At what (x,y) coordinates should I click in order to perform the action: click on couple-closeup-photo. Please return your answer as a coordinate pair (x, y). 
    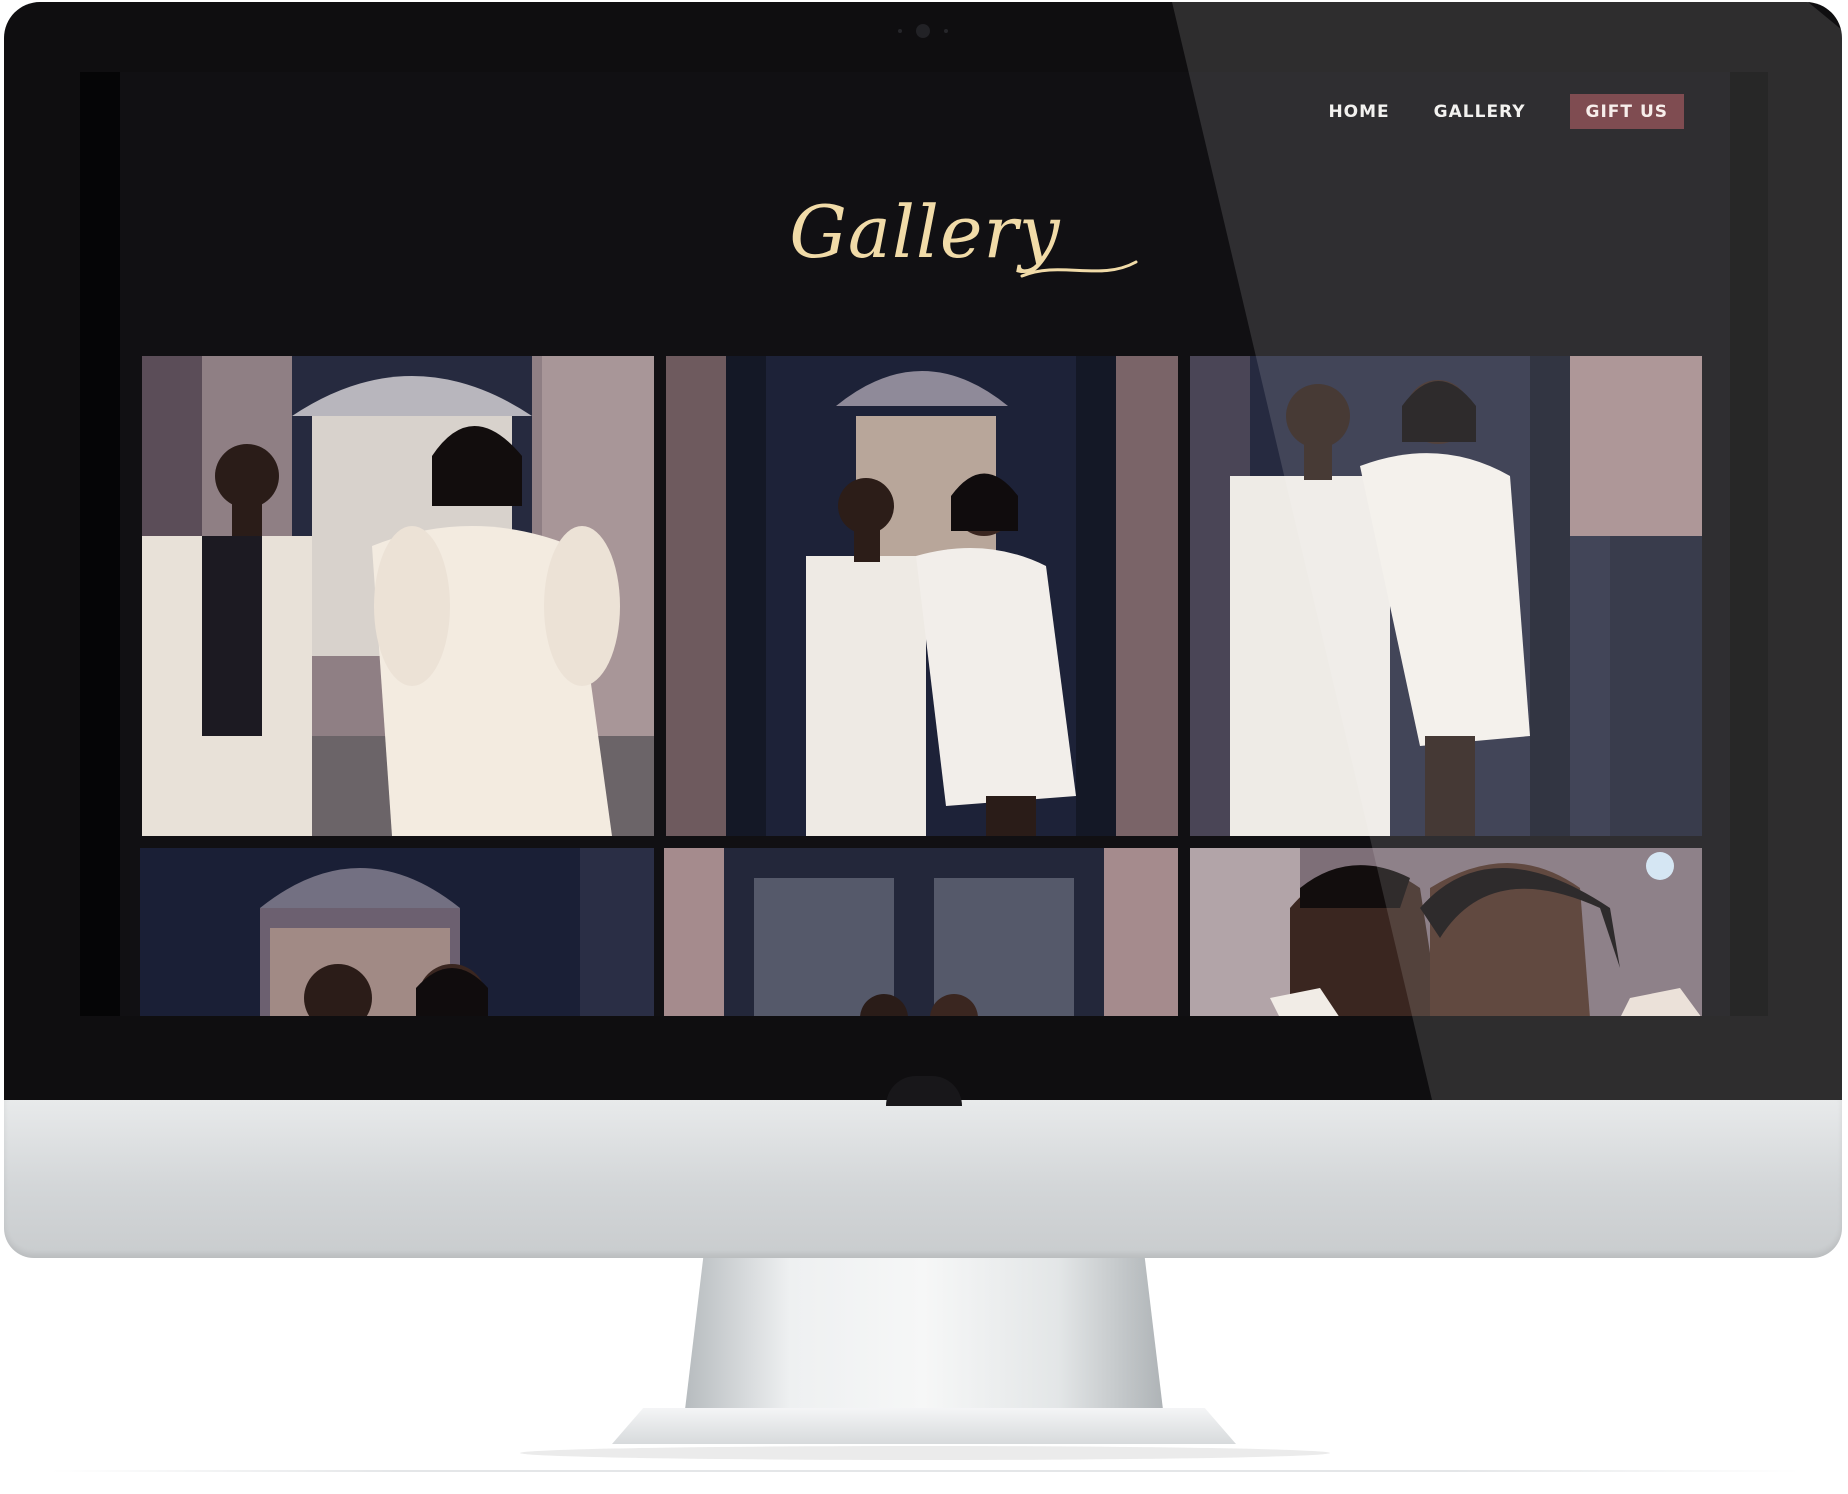
    Looking at the image, I should click on (1446, 932).